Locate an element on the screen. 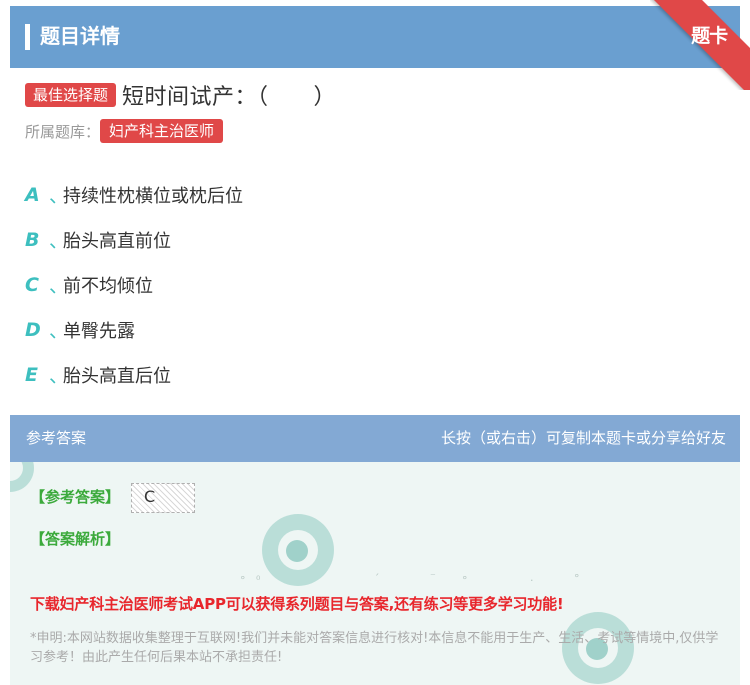 The width and height of the screenshot is (750, 685). question-block: 最佳选择题 短时间试产：（ ） 所属题库： 妇产科主治医师 is located at coordinates (375, 112).